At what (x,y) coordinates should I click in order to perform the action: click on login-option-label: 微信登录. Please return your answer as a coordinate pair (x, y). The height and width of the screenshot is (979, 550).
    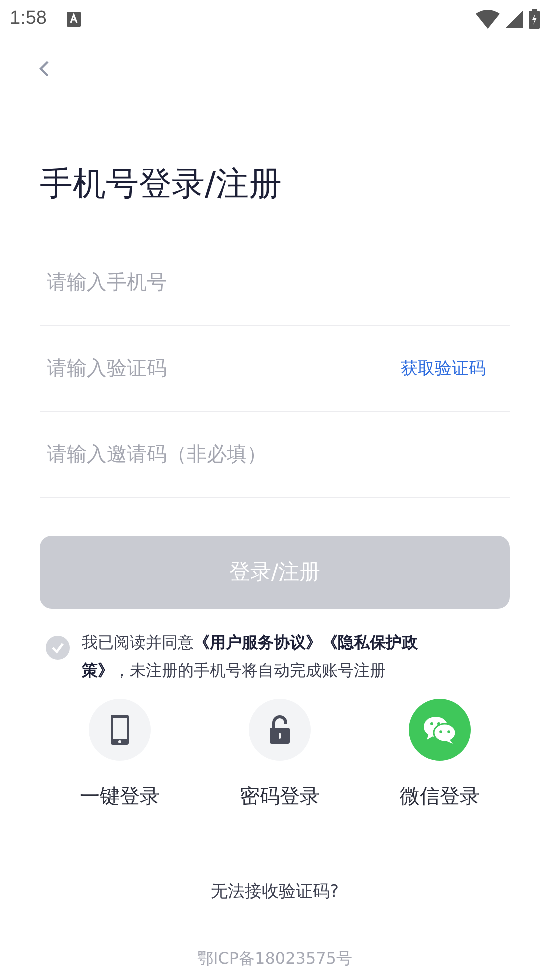
    Looking at the image, I should click on (440, 796).